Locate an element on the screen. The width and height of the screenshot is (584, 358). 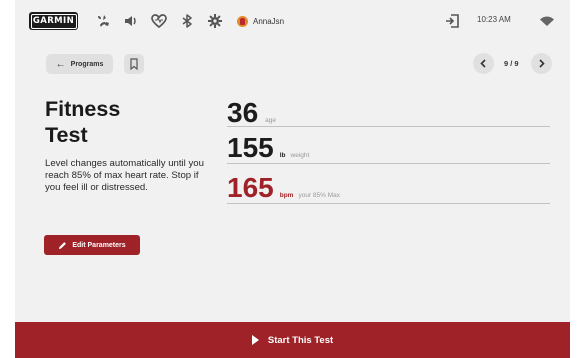
start-test-label: Start This Test is located at coordinates (300, 340).